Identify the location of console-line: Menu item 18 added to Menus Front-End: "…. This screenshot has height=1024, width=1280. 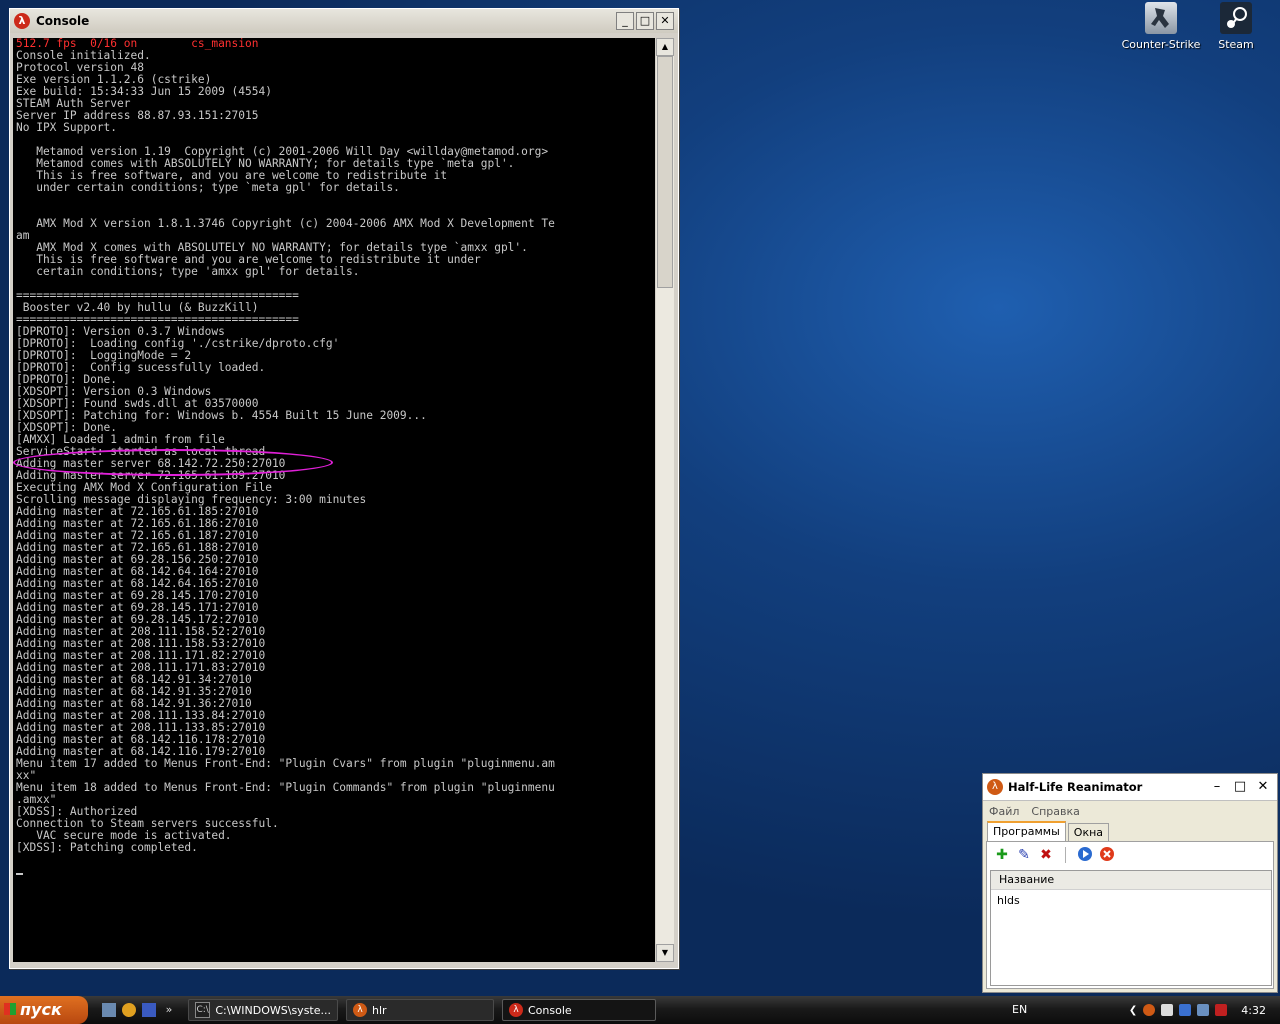
(285, 787).